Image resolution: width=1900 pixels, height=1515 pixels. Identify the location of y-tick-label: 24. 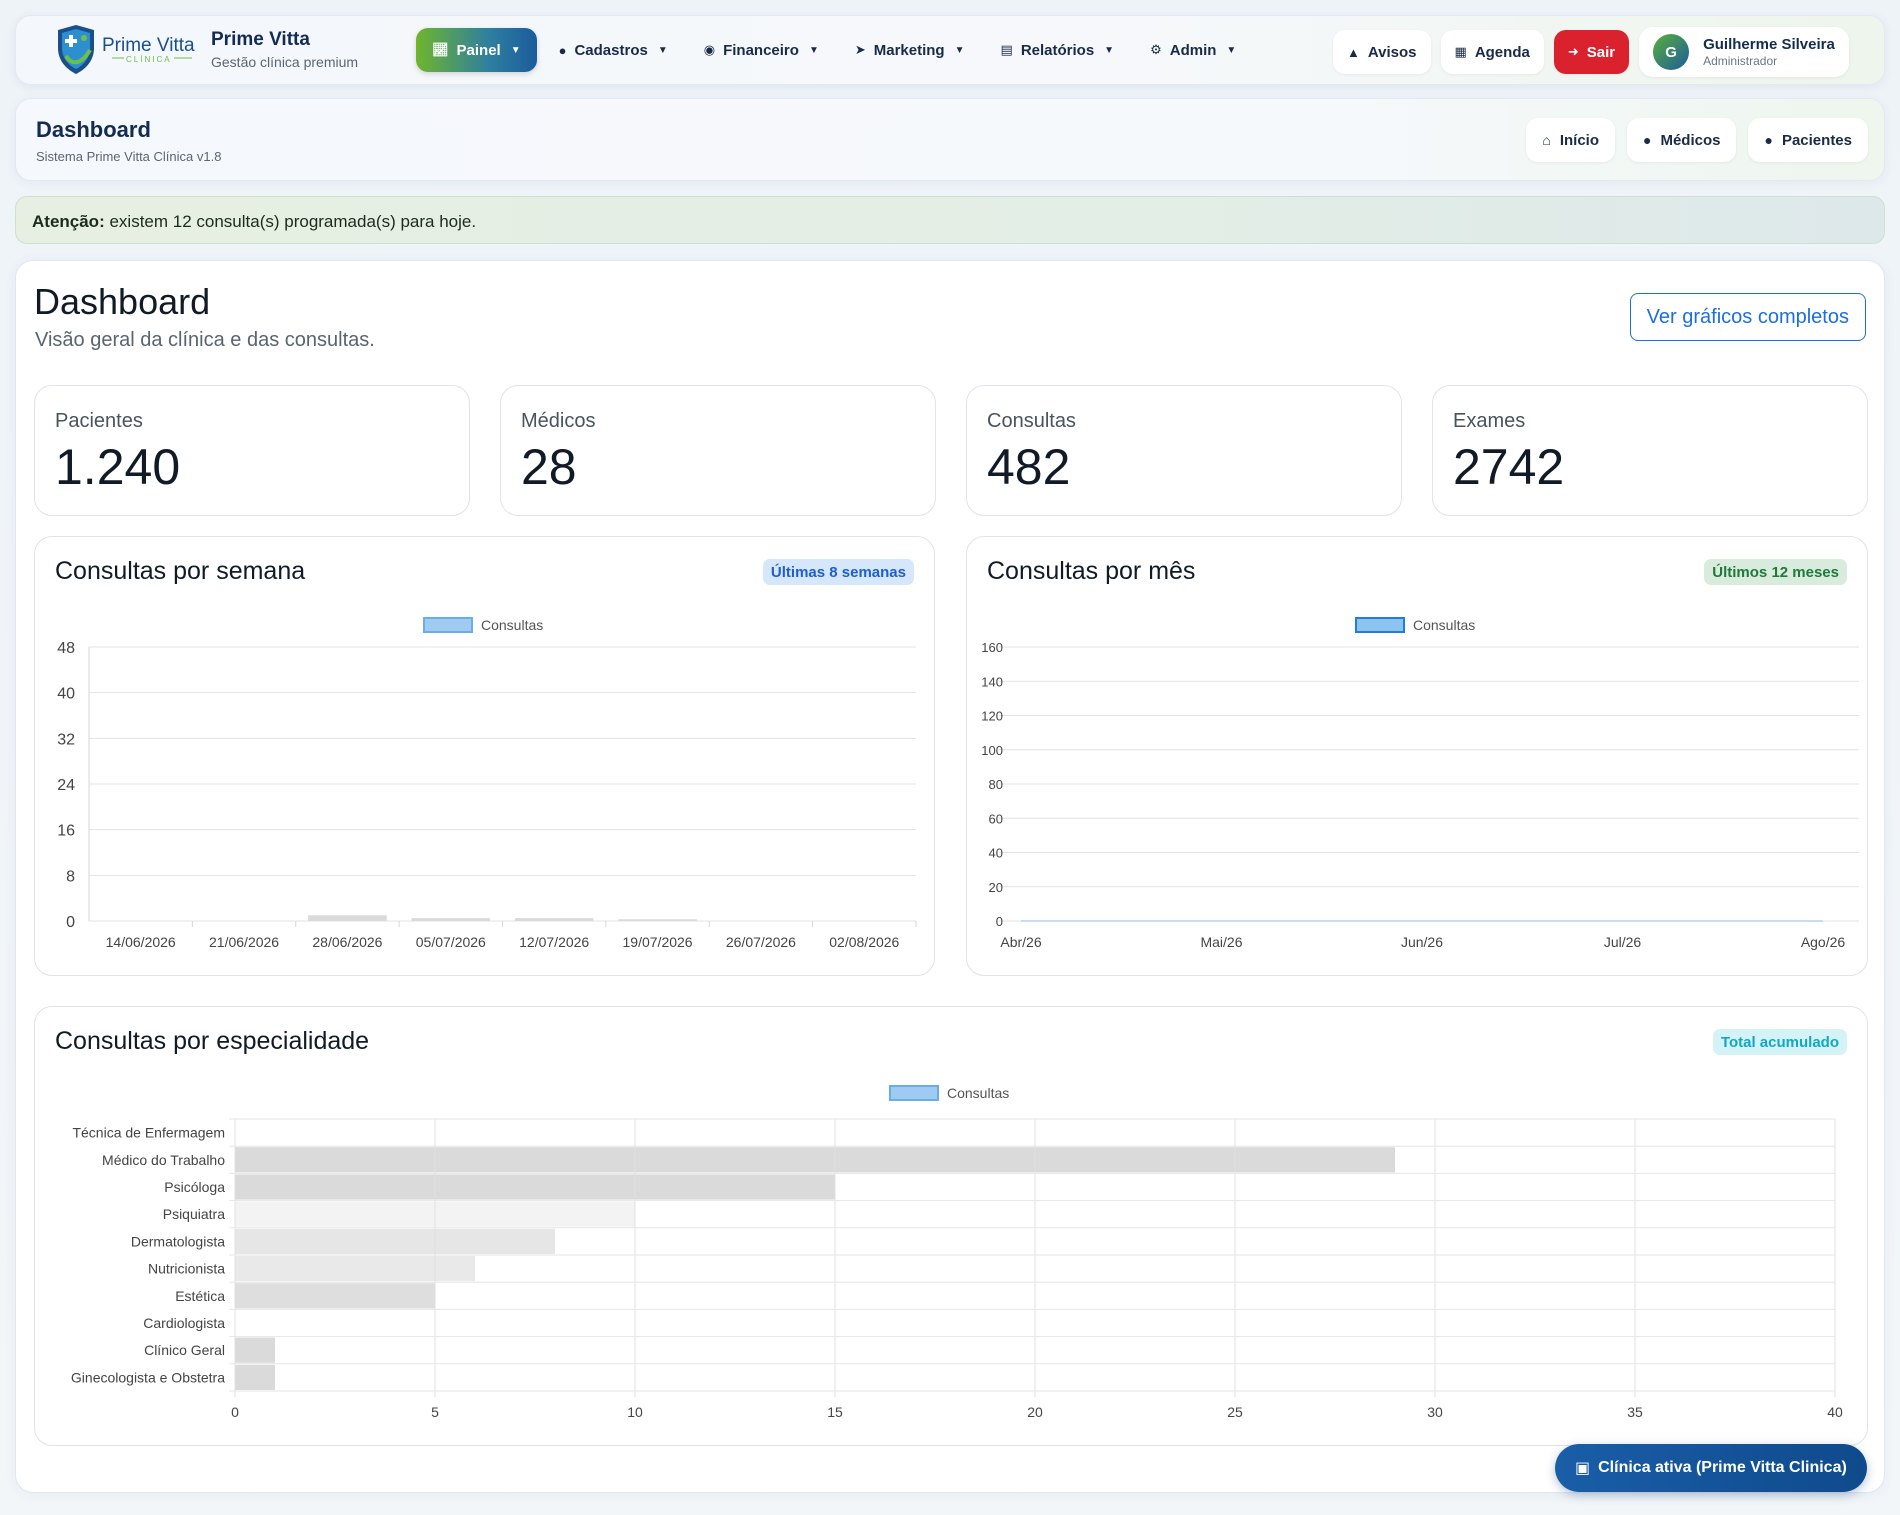
(66, 785).